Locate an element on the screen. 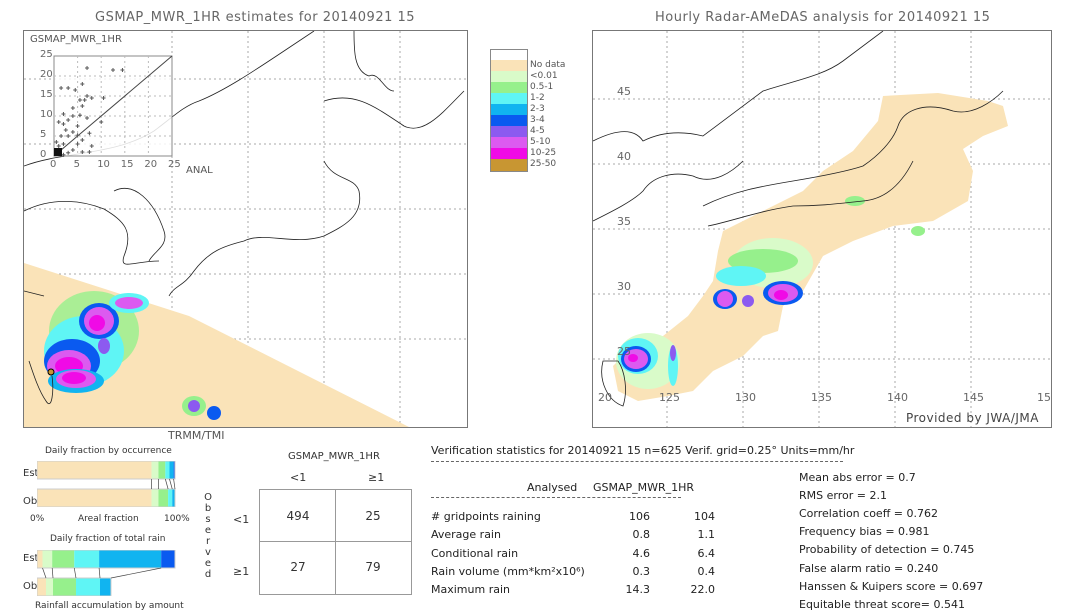  total-rain-bars is located at coordinates (106, 573).